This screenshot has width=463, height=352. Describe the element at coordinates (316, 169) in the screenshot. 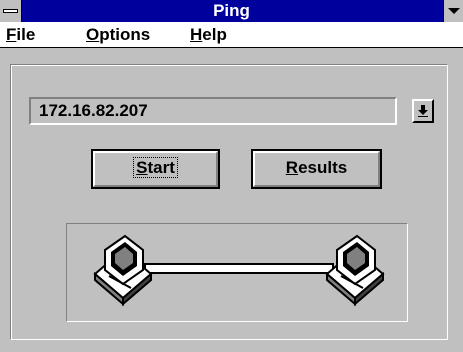

I see `results-button: Results` at that location.